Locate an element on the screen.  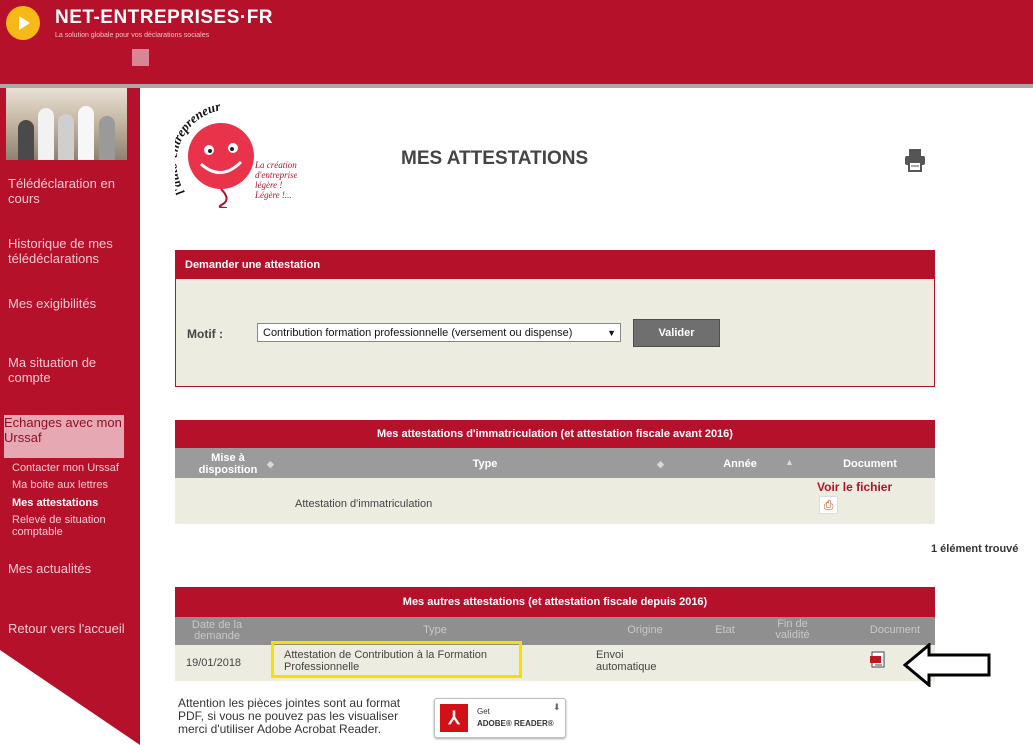
voir-fichier-link: Voir le fichier is located at coordinates (854, 487).